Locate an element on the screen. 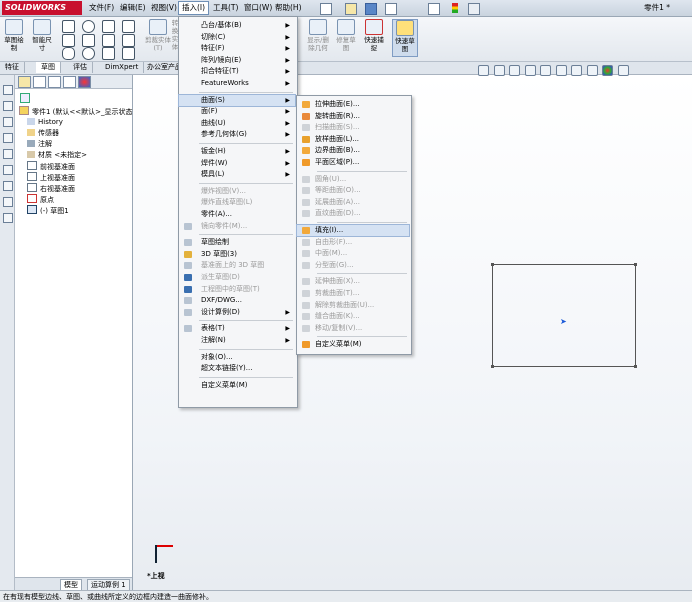  filter-icon is located at coordinates (25, 98).